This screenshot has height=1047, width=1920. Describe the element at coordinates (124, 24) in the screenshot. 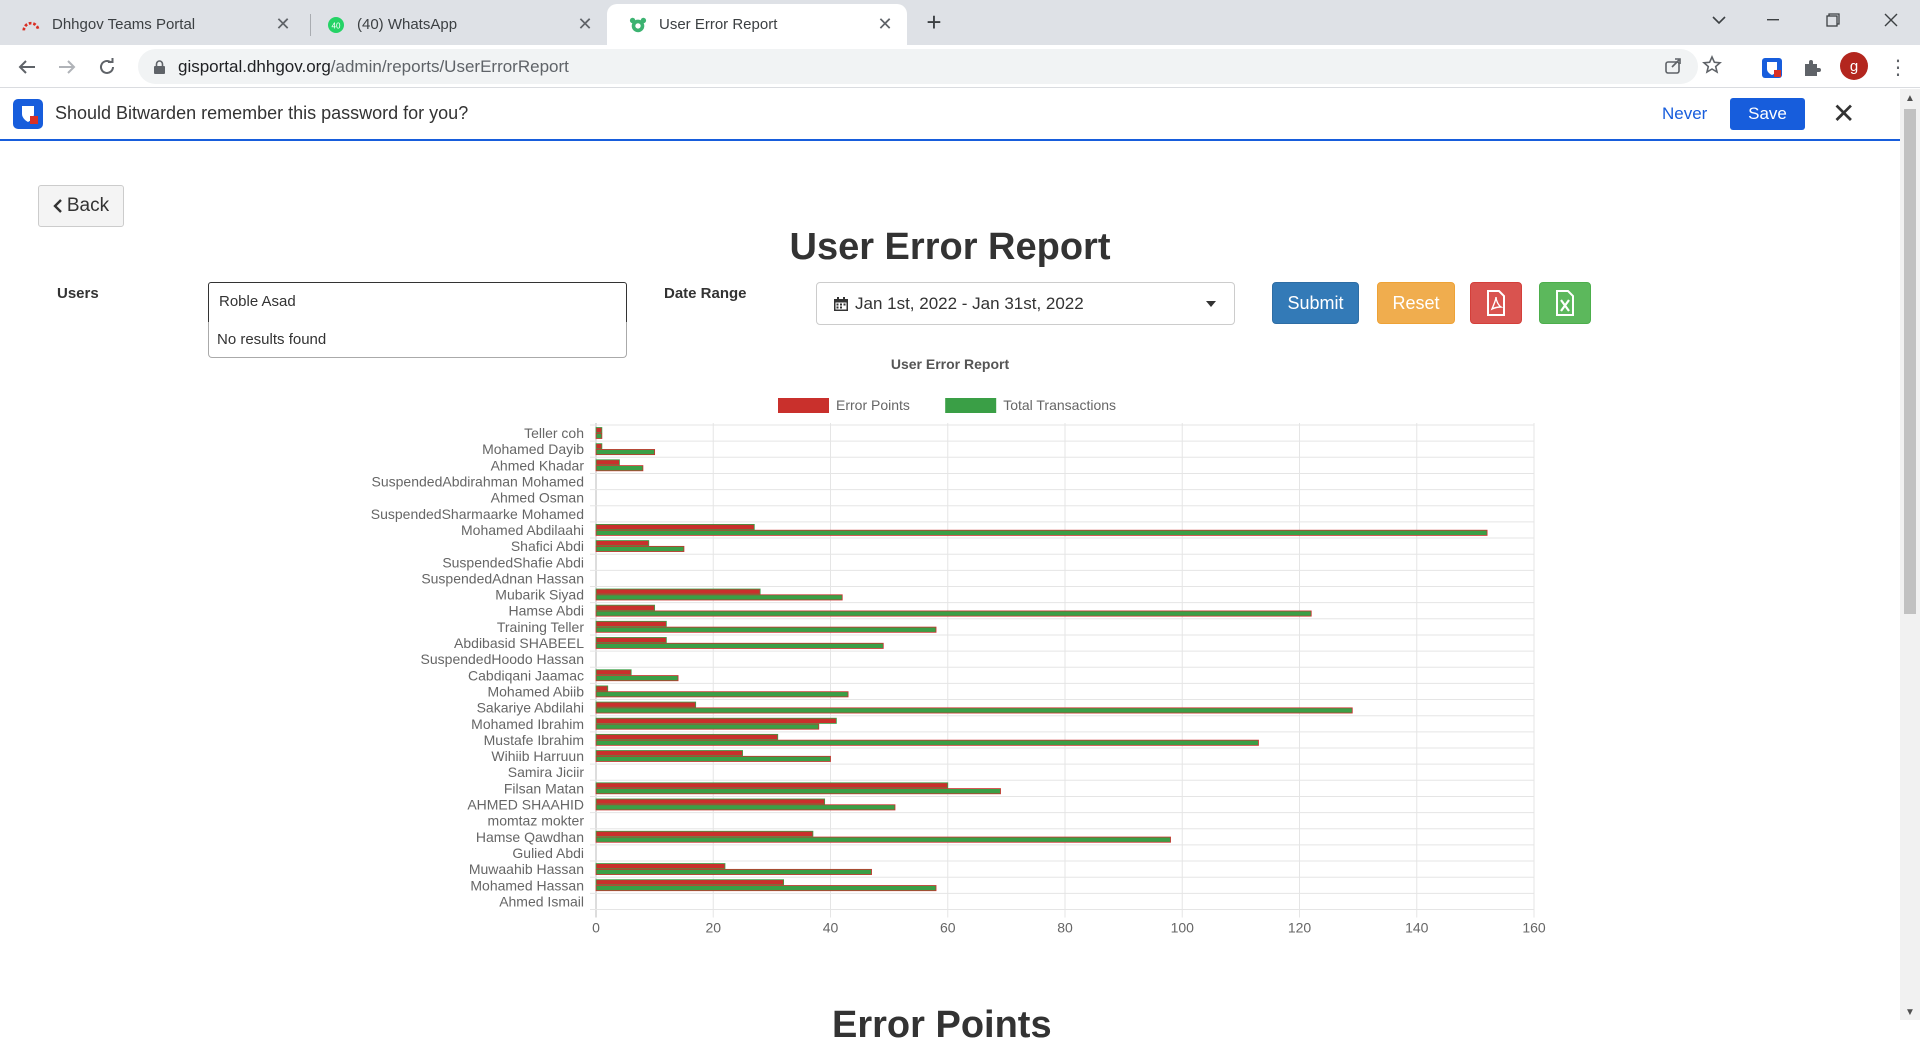

I see `tab-title: Dhhgov Teams Portal` at that location.